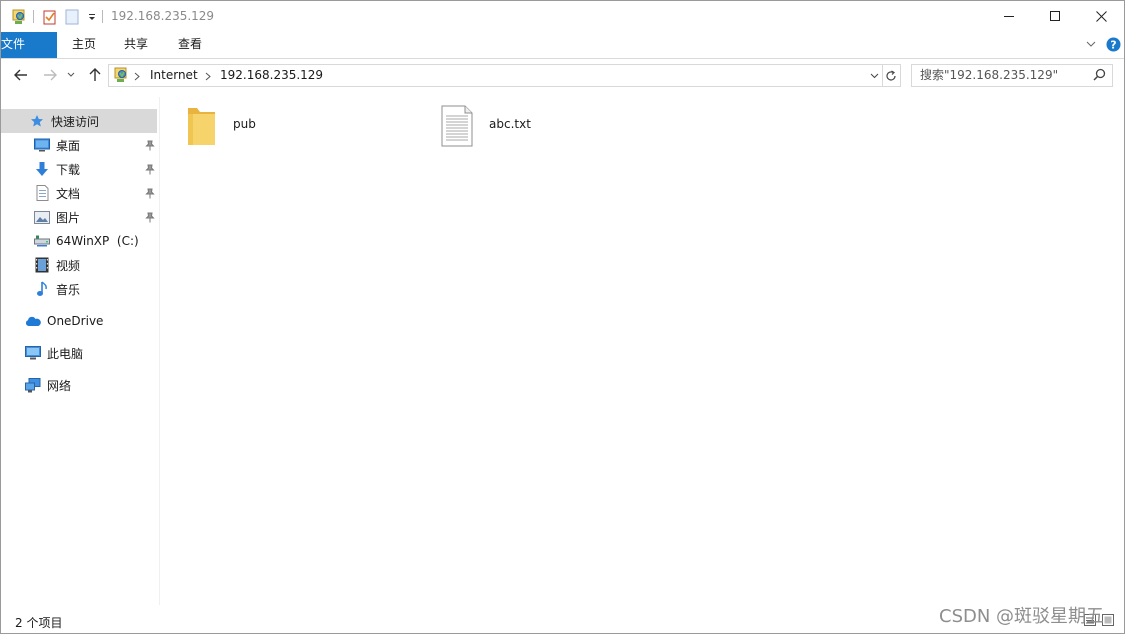  Describe the element at coordinates (271, 75) in the screenshot. I see `breadcrumb-current: 192.168.235.129` at that location.